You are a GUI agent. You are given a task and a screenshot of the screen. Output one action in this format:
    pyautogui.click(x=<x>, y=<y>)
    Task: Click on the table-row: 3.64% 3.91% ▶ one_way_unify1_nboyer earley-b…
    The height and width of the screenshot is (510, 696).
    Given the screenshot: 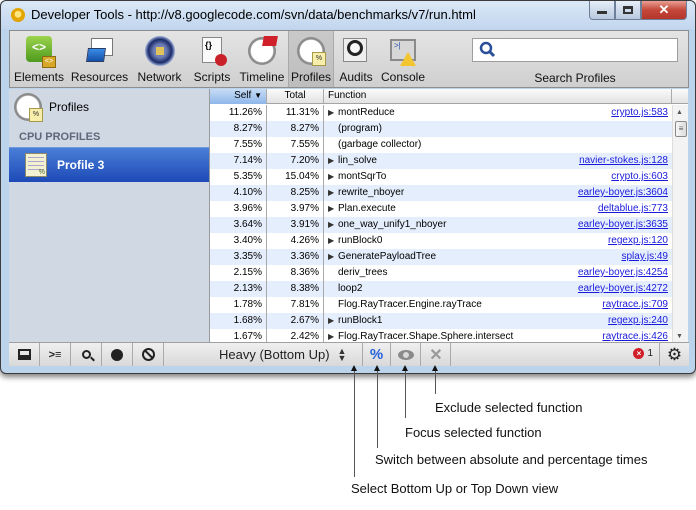 What is the action you would take?
    pyautogui.click(x=441, y=225)
    